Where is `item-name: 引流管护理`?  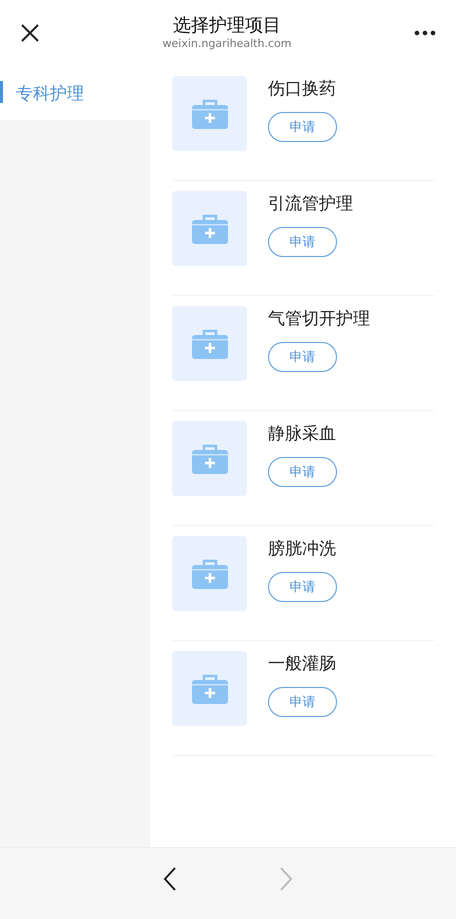
item-name: 引流管护理 is located at coordinates (310, 204).